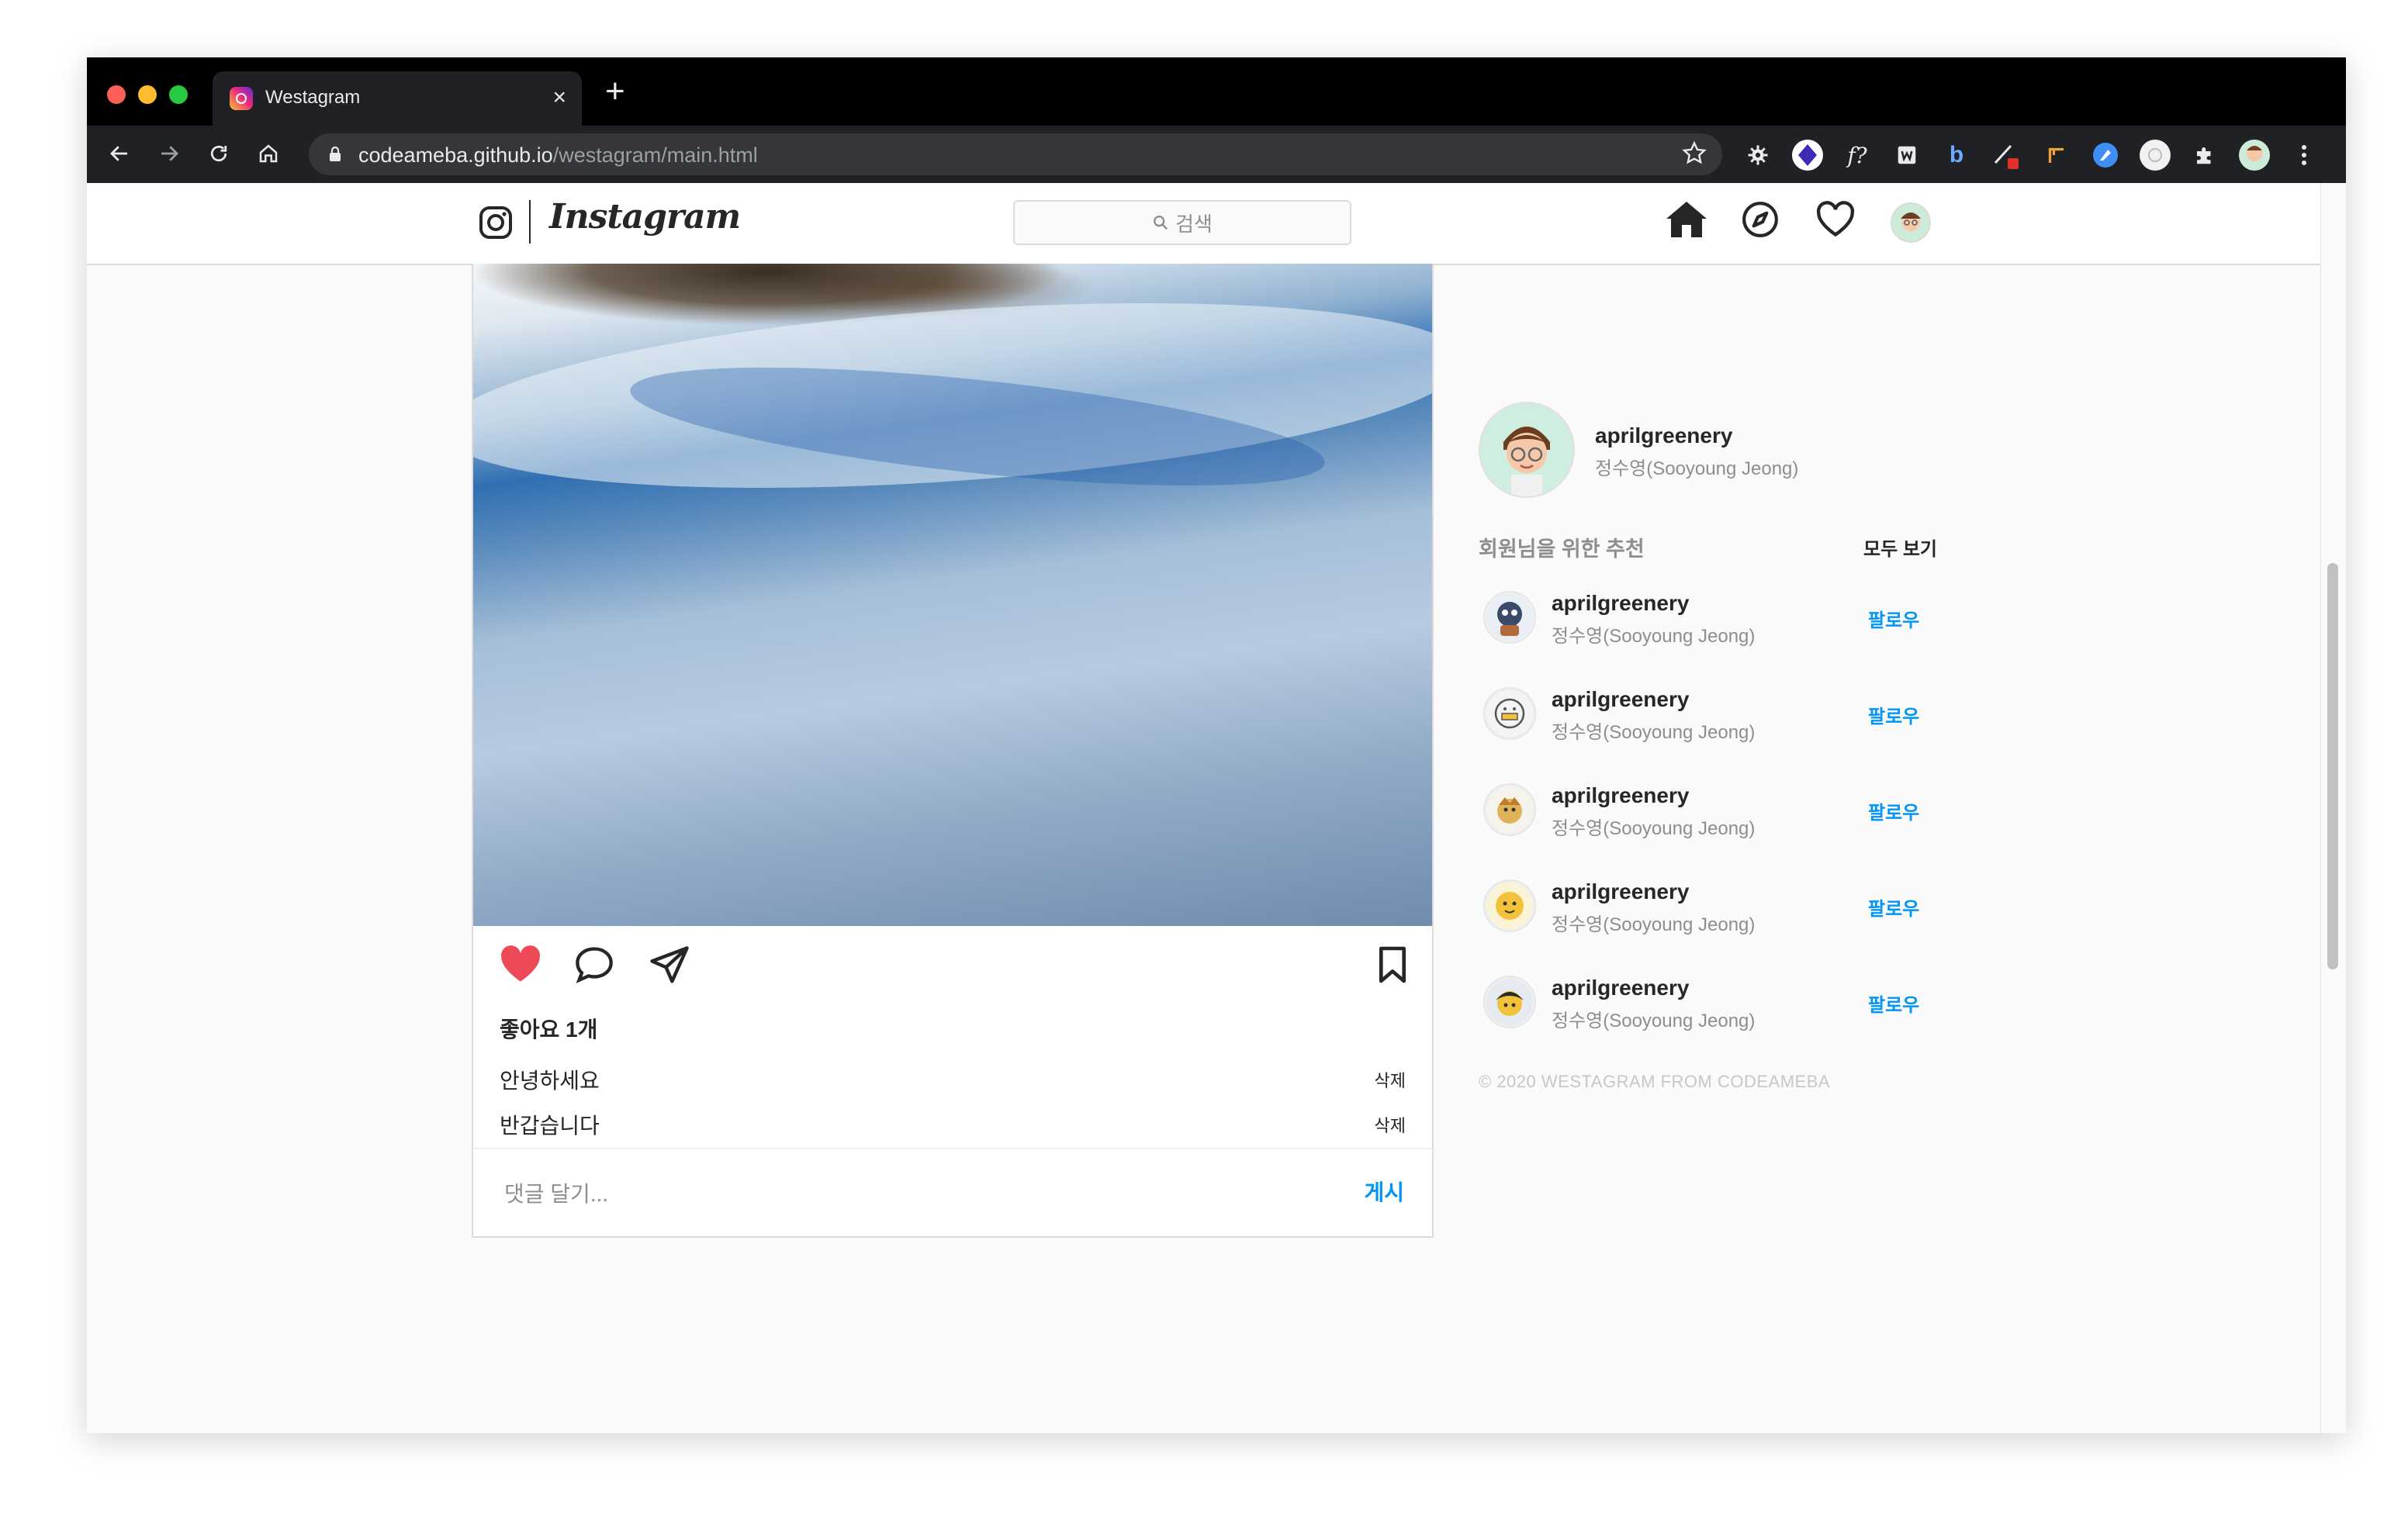 The height and width of the screenshot is (1534, 2408). I want to click on bookmark-star-icon, so click(1694, 154).